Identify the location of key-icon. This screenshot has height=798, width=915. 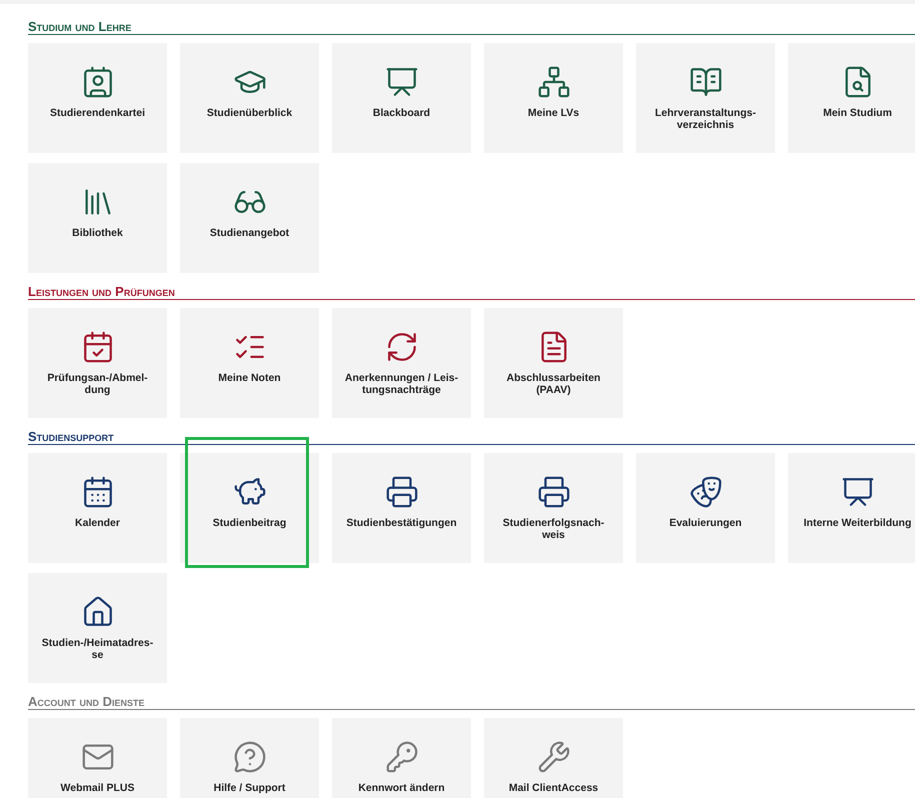
(401, 757).